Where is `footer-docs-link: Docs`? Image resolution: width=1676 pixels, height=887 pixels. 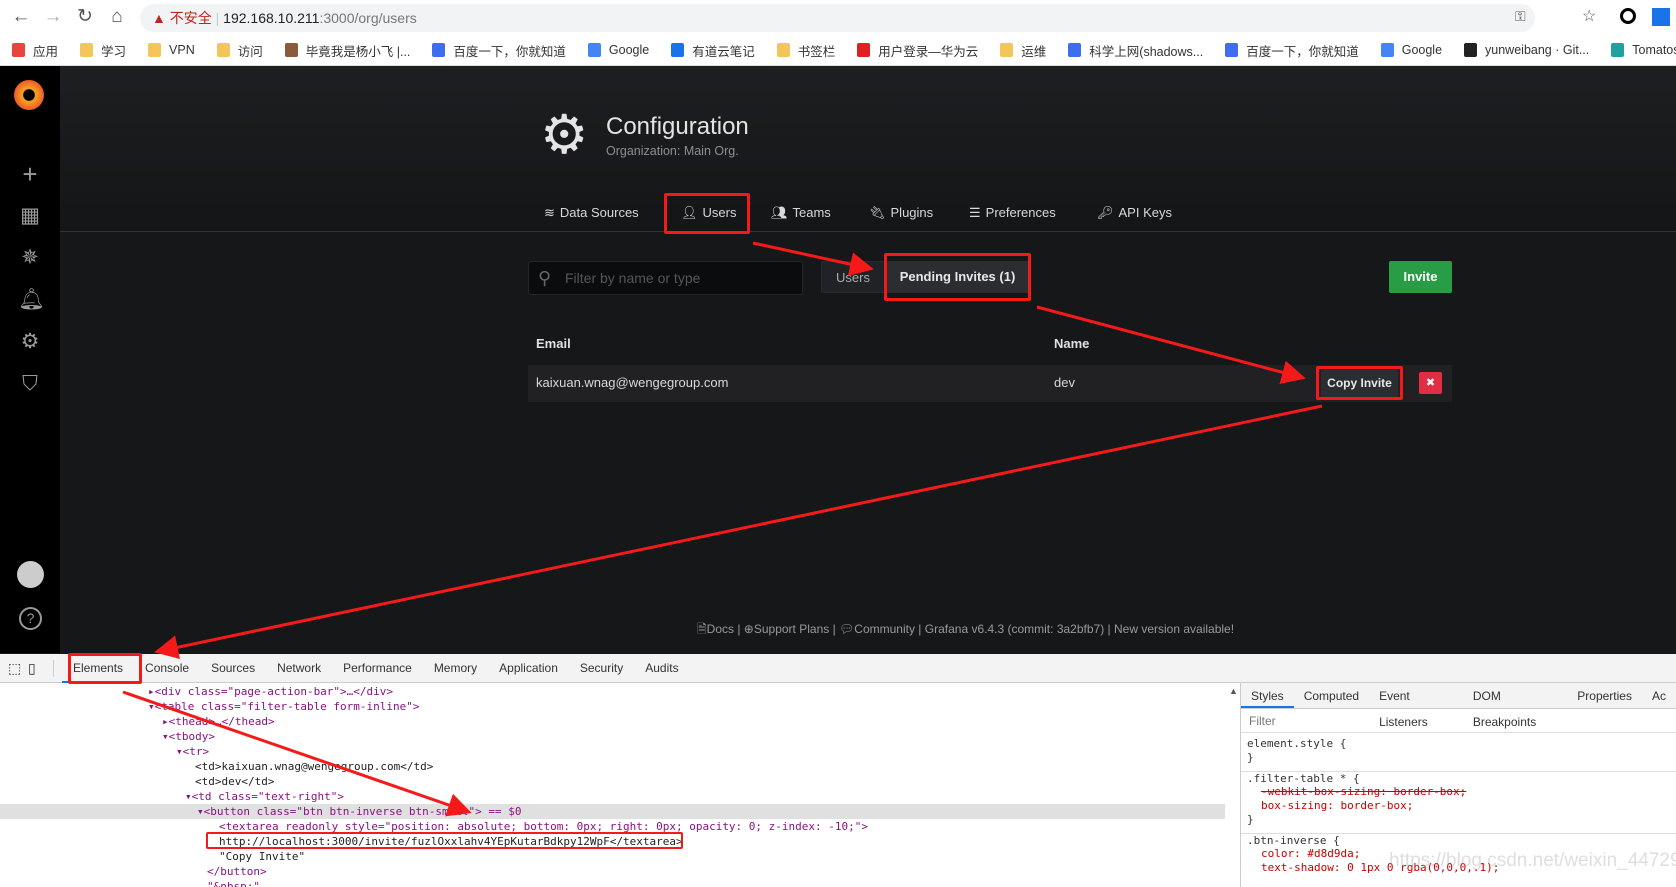
footer-docs-link: Docs is located at coordinates (720, 629).